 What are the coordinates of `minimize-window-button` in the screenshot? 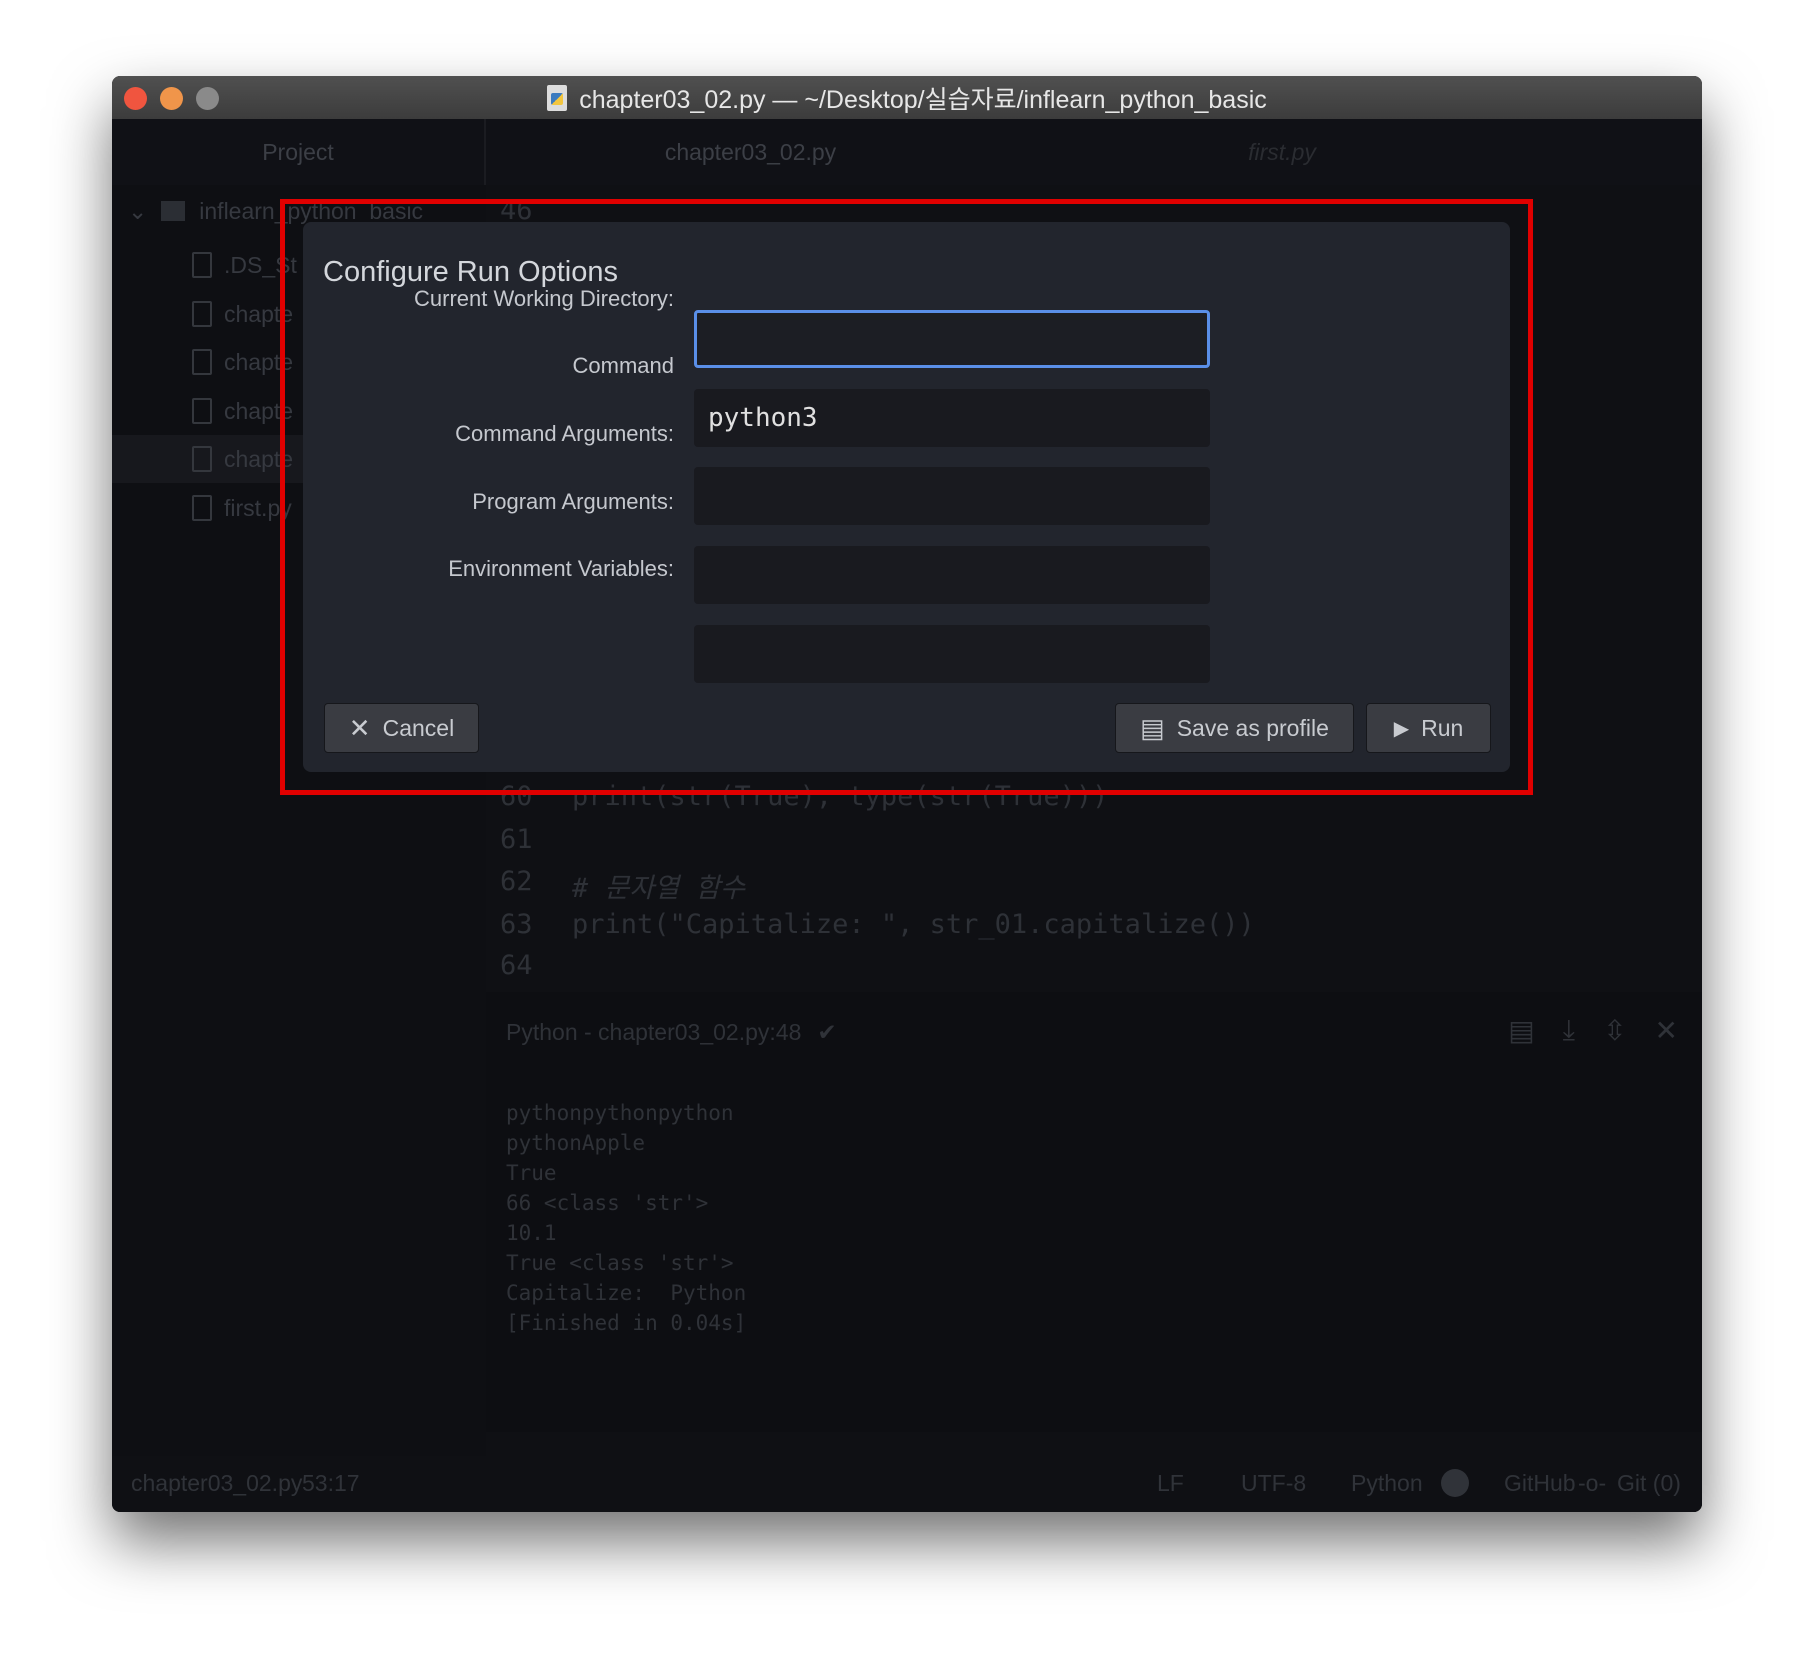 It's located at (171, 98).